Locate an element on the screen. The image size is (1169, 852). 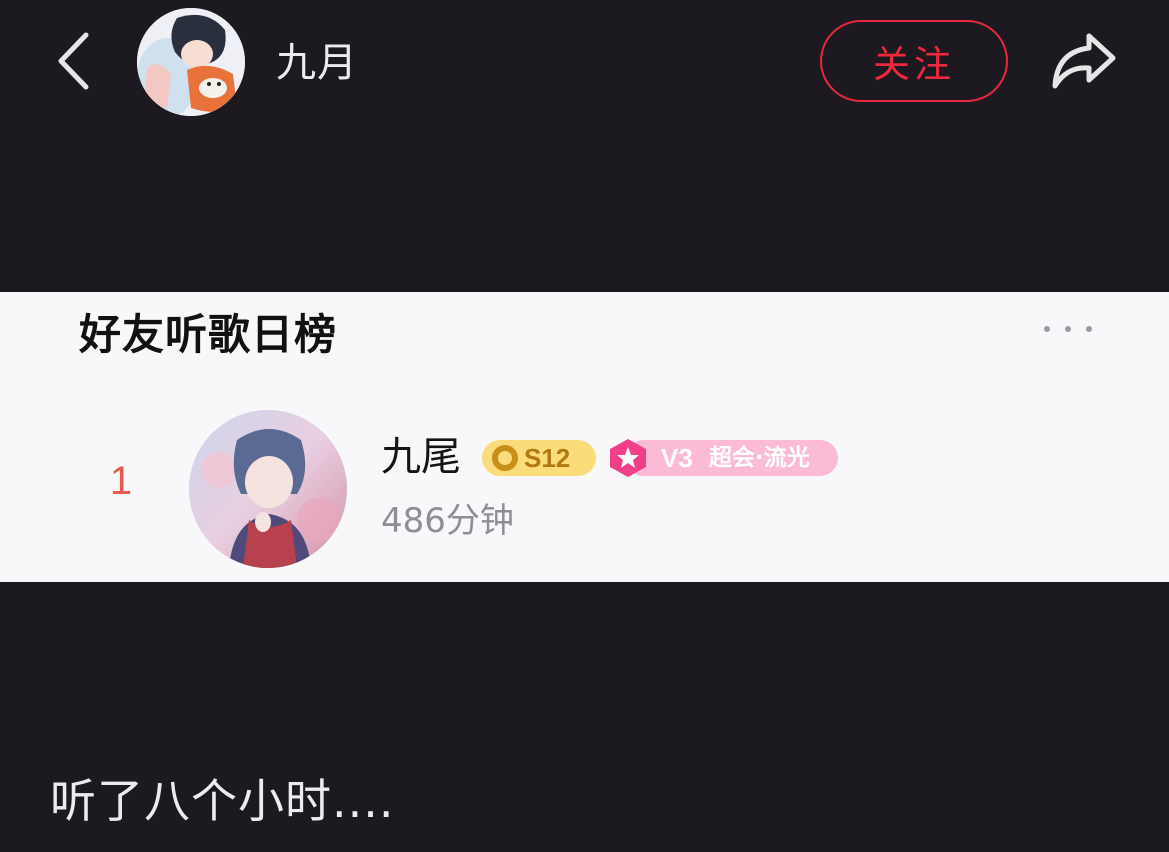
friend-avatar is located at coordinates (268, 489).